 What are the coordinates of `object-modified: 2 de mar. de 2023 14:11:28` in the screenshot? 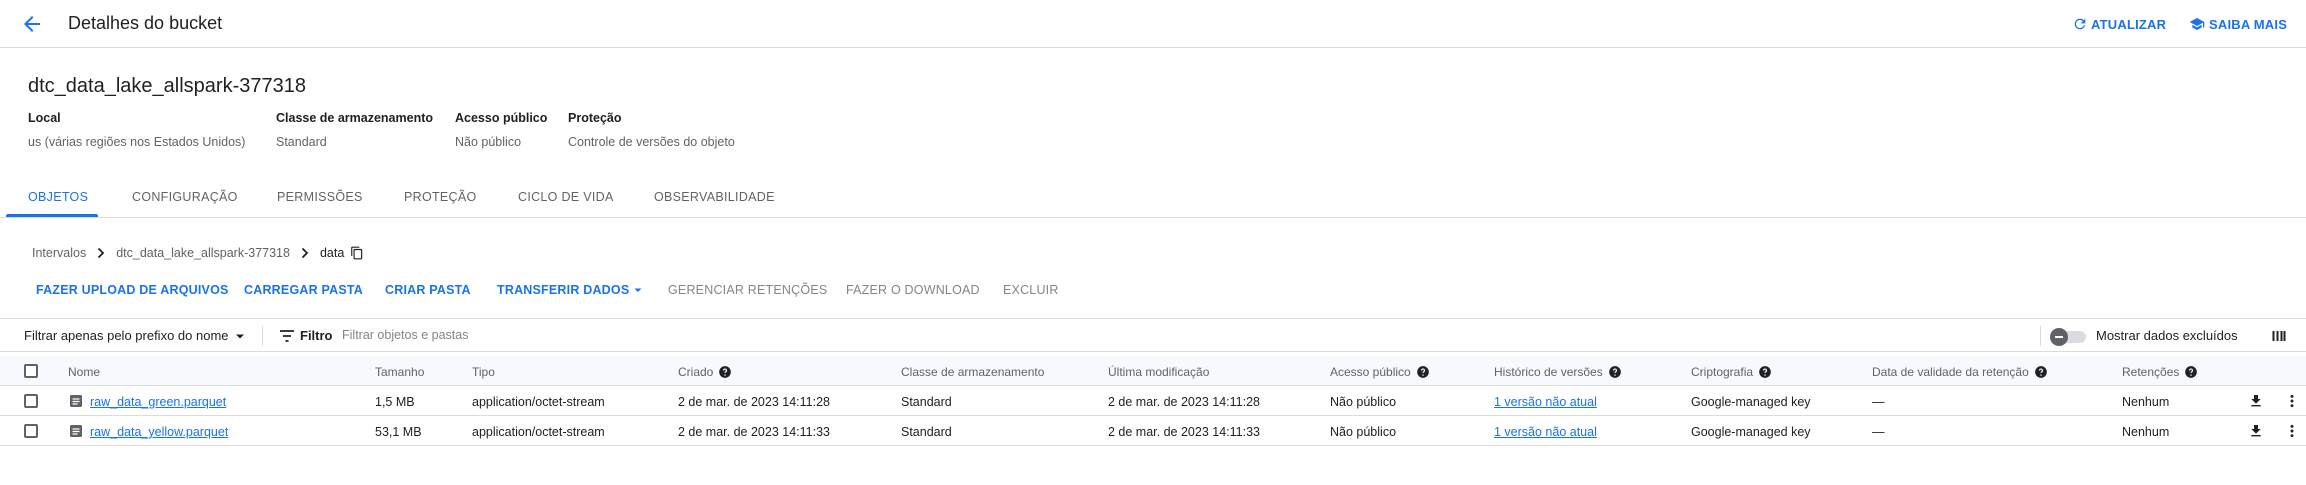 It's located at (1184, 402).